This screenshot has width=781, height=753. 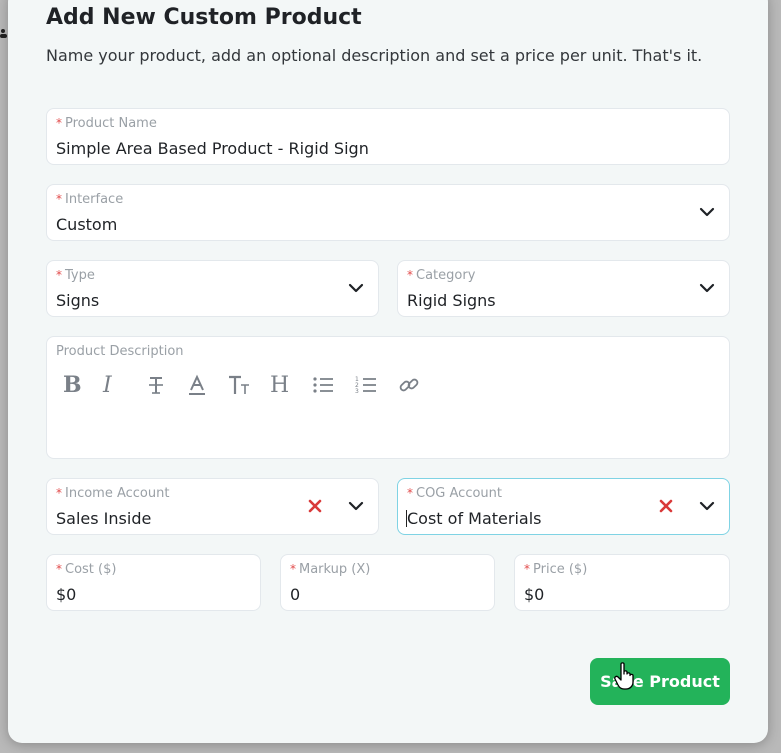 What do you see at coordinates (388, 212) in the screenshot?
I see `interface-select: * Interface Custom` at bounding box center [388, 212].